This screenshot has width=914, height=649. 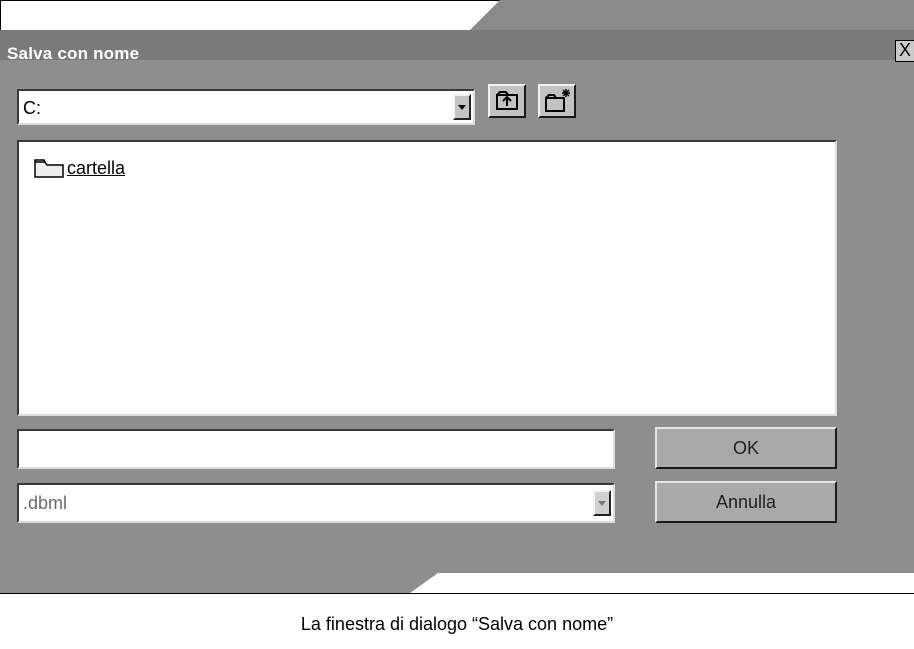 I want to click on up-folder-button, so click(x=507, y=101).